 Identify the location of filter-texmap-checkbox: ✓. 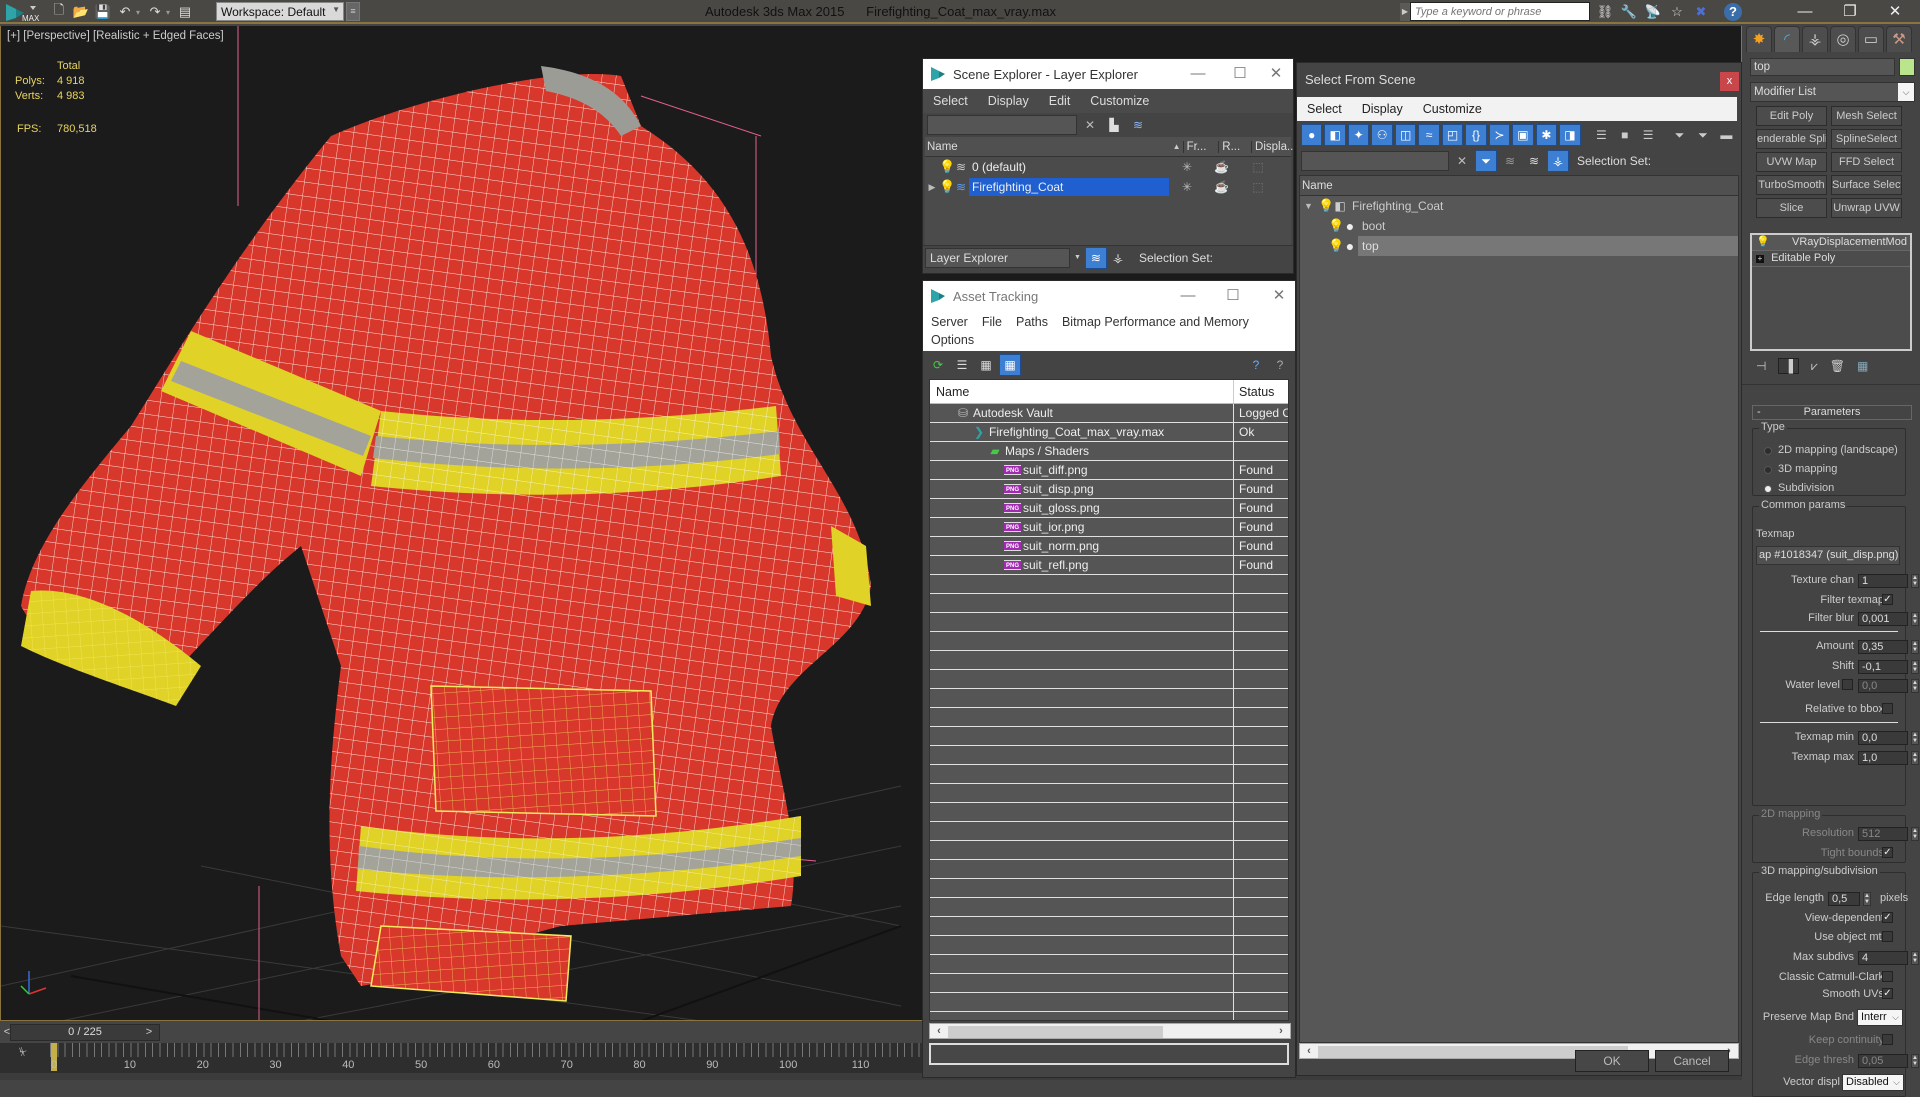
(1887, 599).